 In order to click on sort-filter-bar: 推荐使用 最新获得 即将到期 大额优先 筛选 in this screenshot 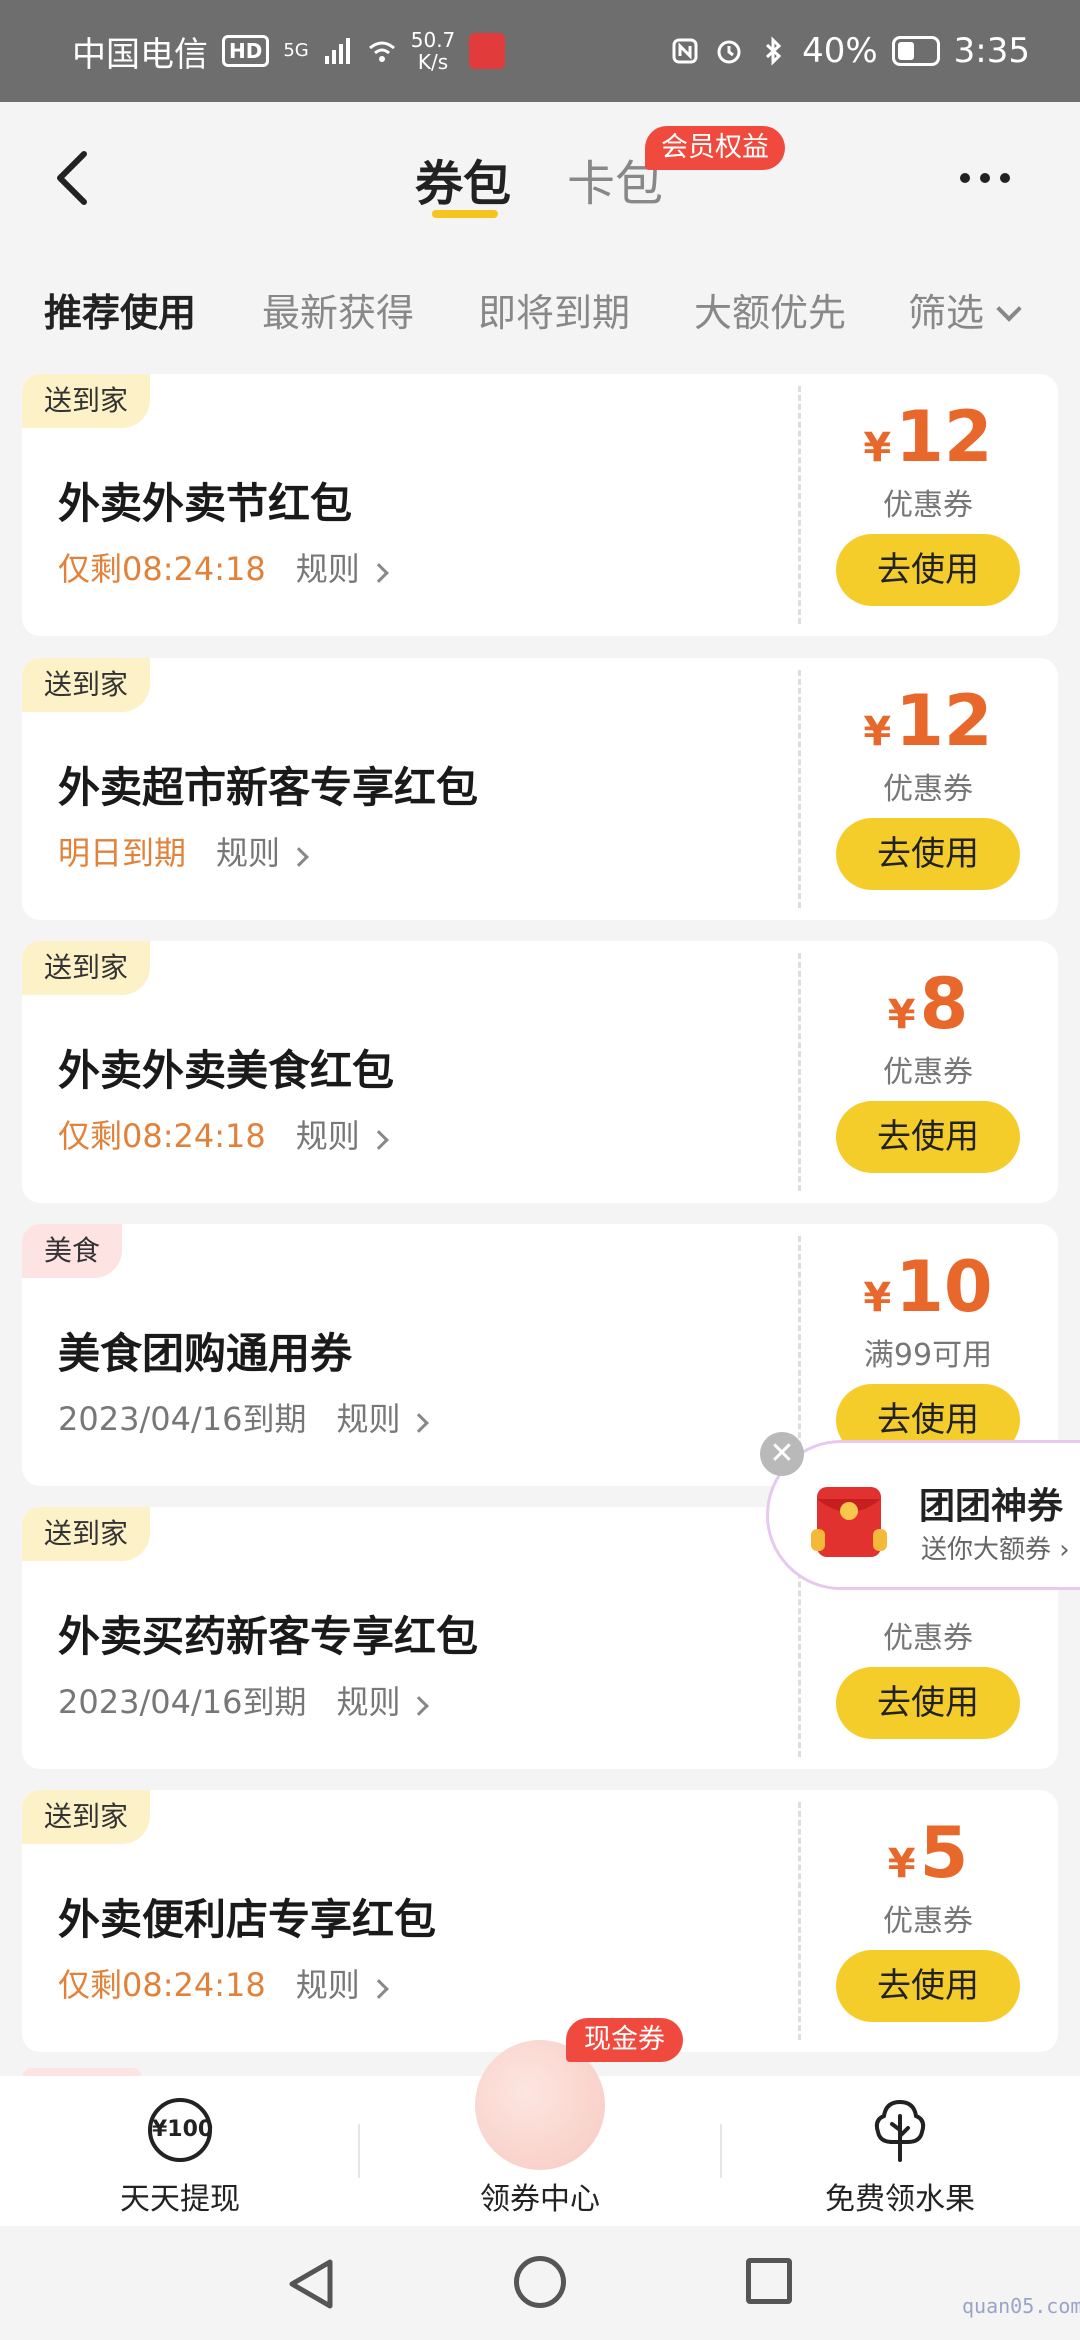, I will do `click(540, 307)`.